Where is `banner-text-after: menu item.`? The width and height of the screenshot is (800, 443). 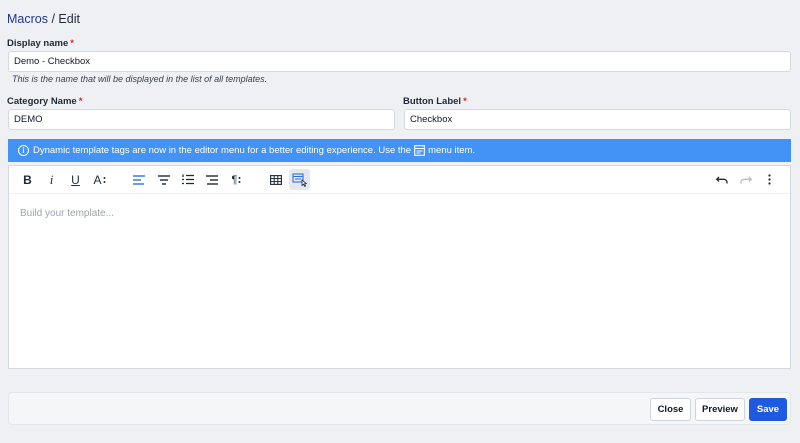
banner-text-after: menu item. is located at coordinates (452, 150).